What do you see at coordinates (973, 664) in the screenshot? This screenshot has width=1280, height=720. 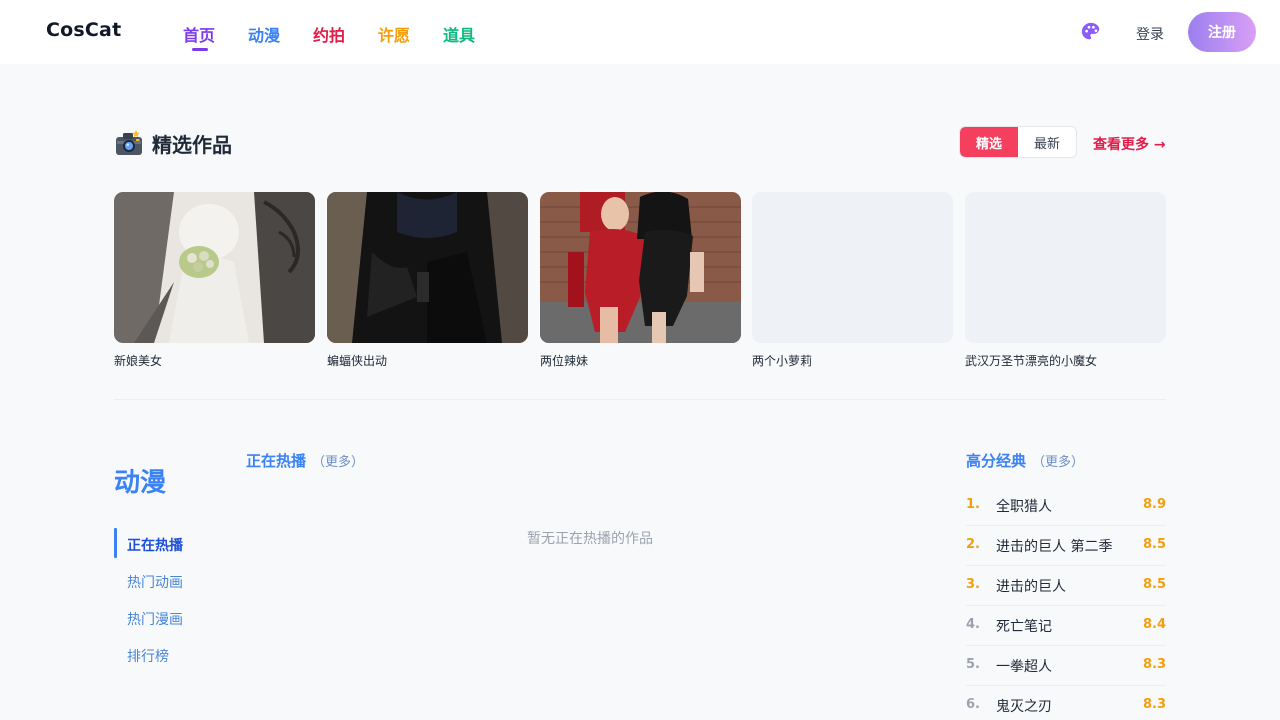 I see `rank-number: 5.` at bounding box center [973, 664].